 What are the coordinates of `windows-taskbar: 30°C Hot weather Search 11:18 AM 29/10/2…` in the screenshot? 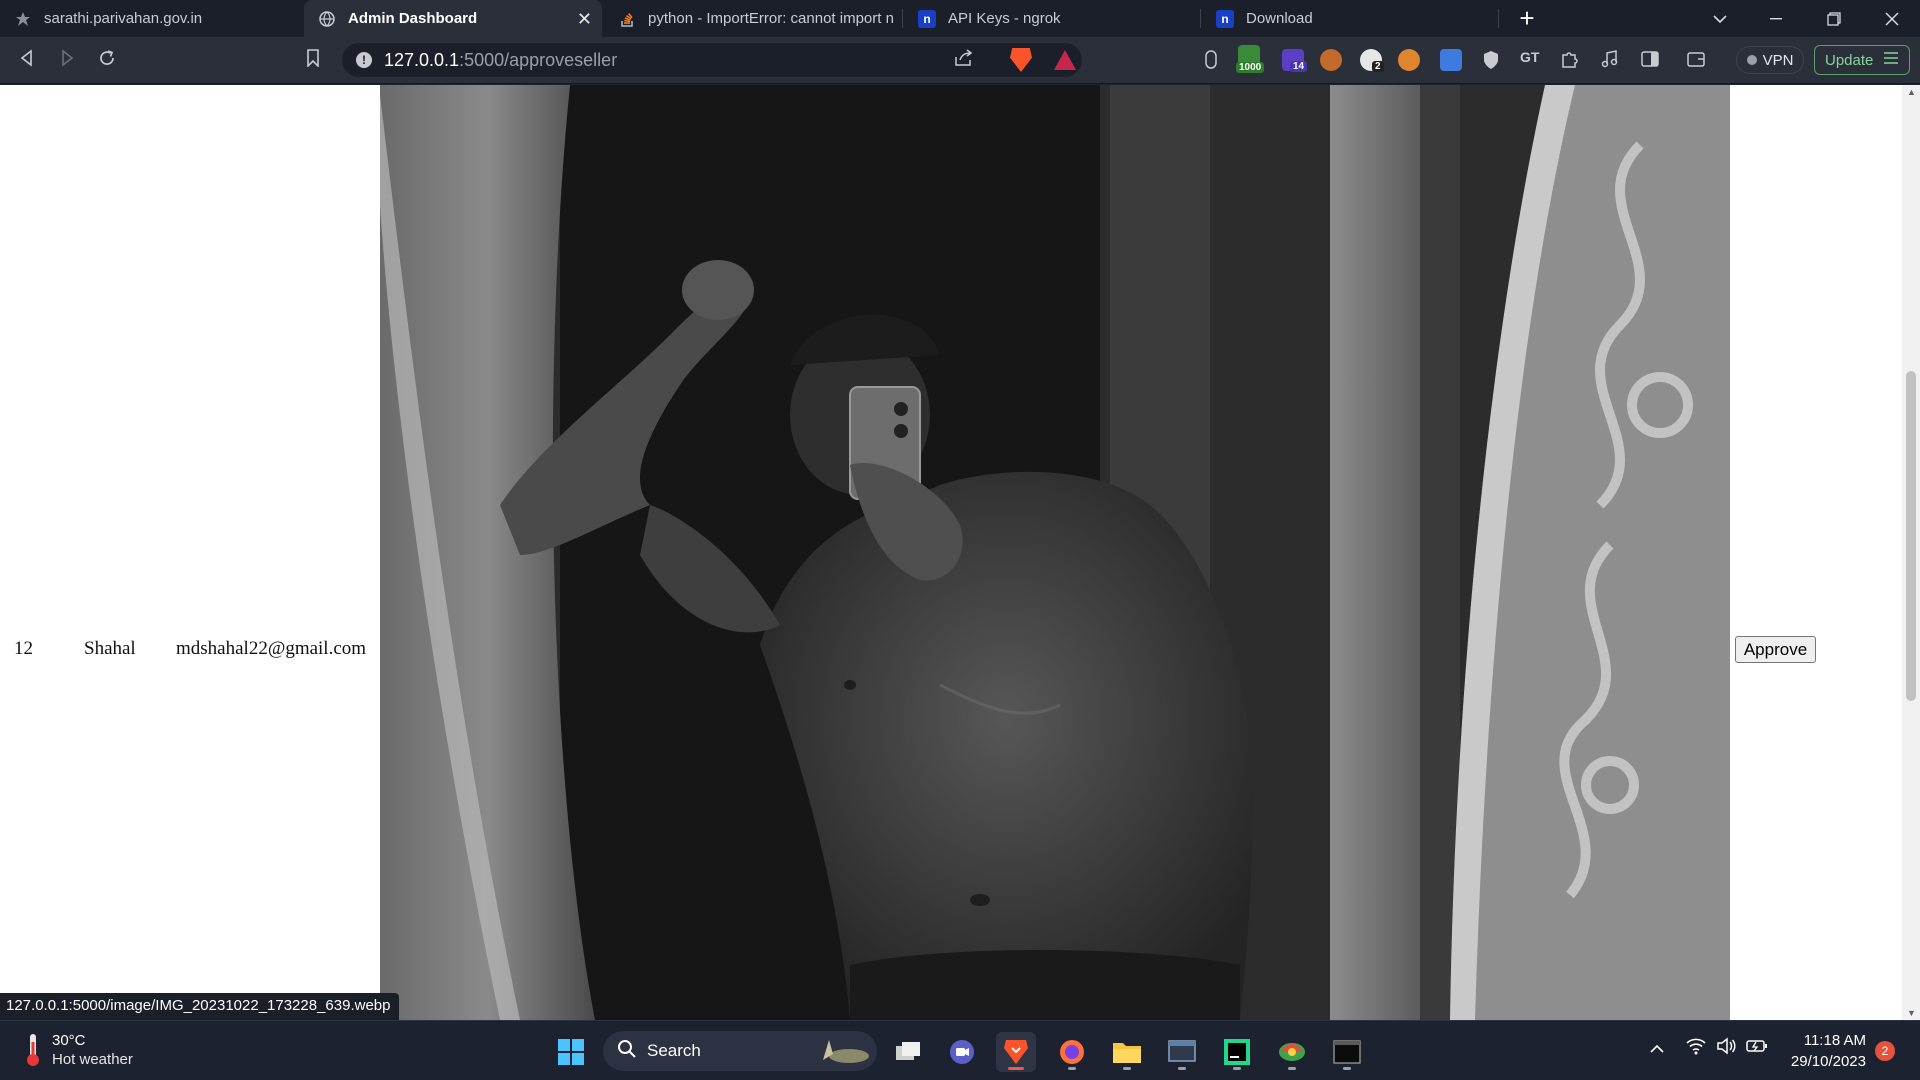 It's located at (960, 1050).